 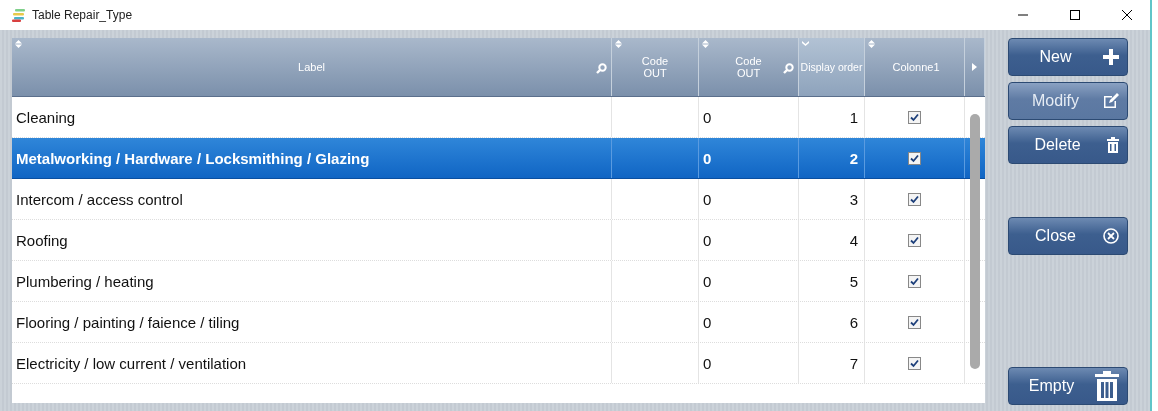 What do you see at coordinates (853, 158) in the screenshot?
I see `table-cell: 2` at bounding box center [853, 158].